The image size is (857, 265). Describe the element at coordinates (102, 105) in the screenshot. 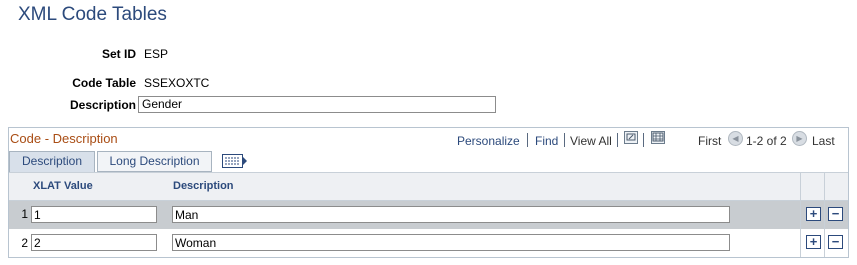

I see `description-label: Description` at that location.